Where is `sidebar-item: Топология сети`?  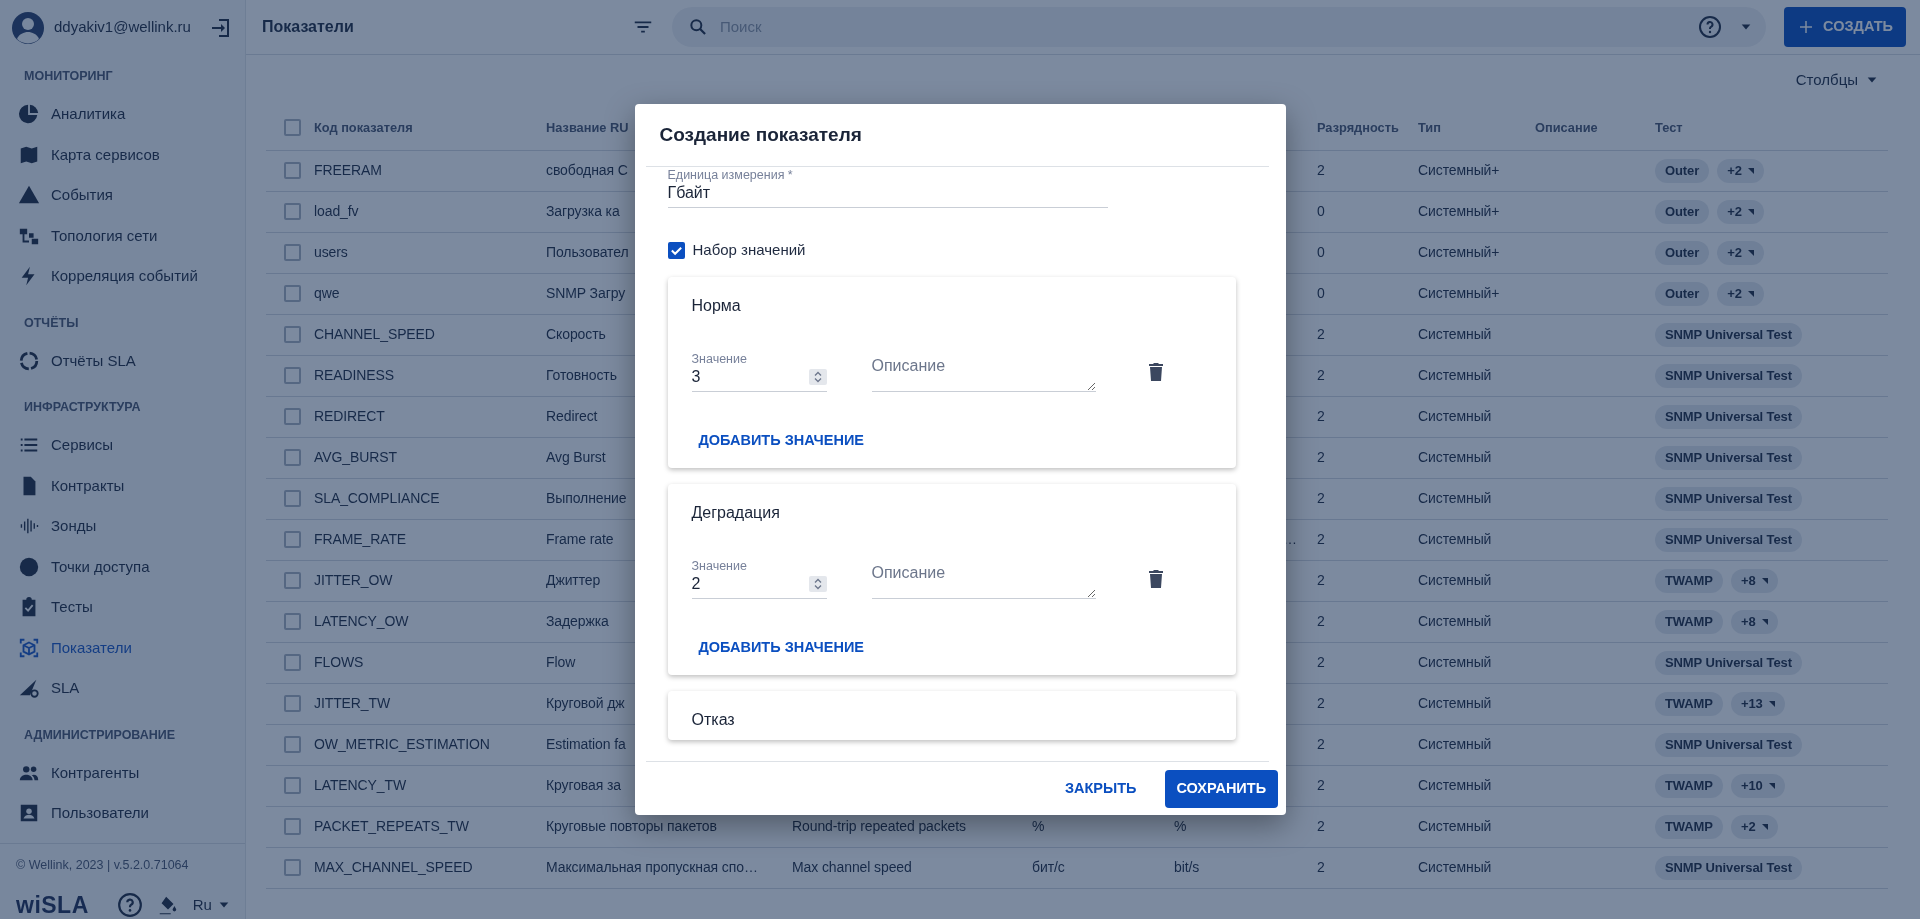
sidebar-item: Топология сети is located at coordinates (122, 235).